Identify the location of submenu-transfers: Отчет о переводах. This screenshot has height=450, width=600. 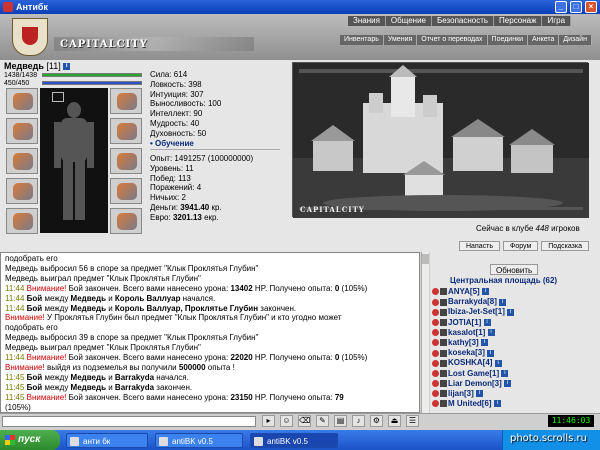
(452, 40).